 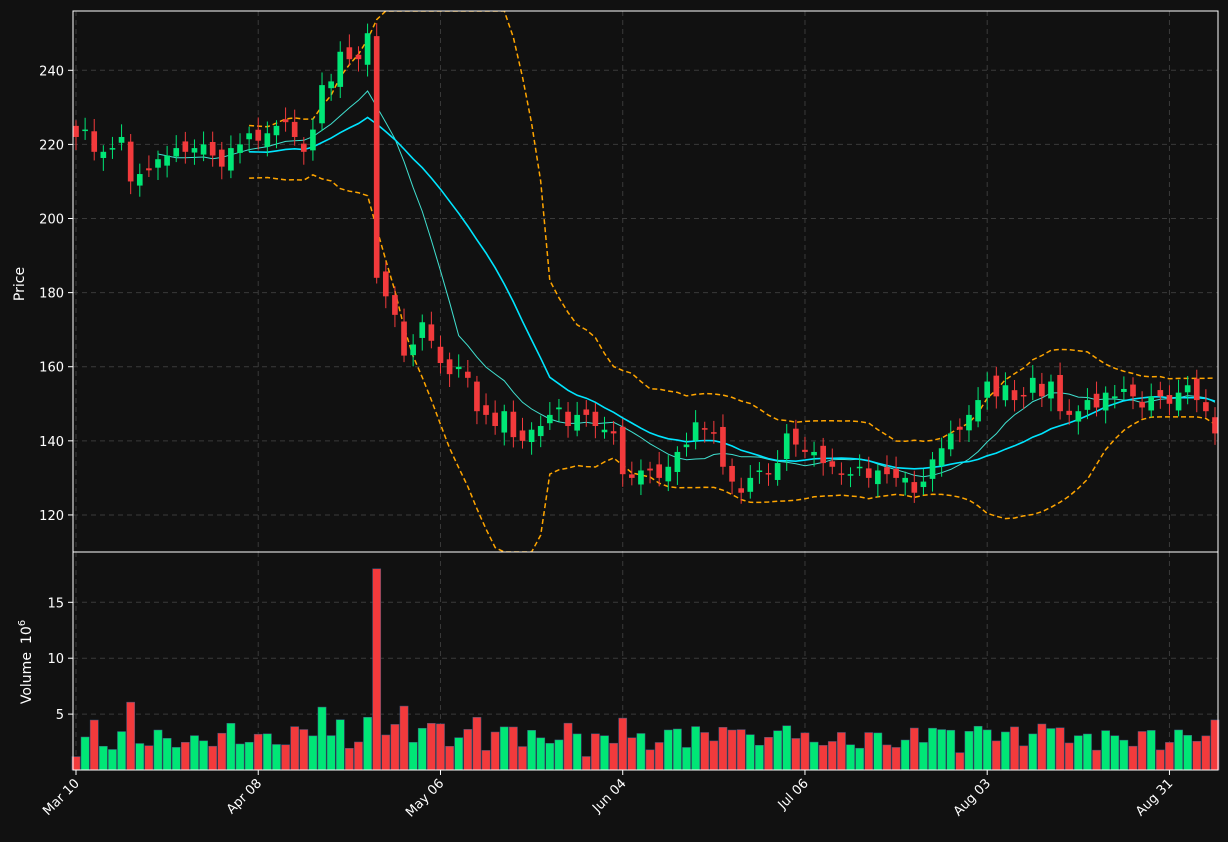 I want to click on volume-tick-label: 5, so click(x=60, y=715).